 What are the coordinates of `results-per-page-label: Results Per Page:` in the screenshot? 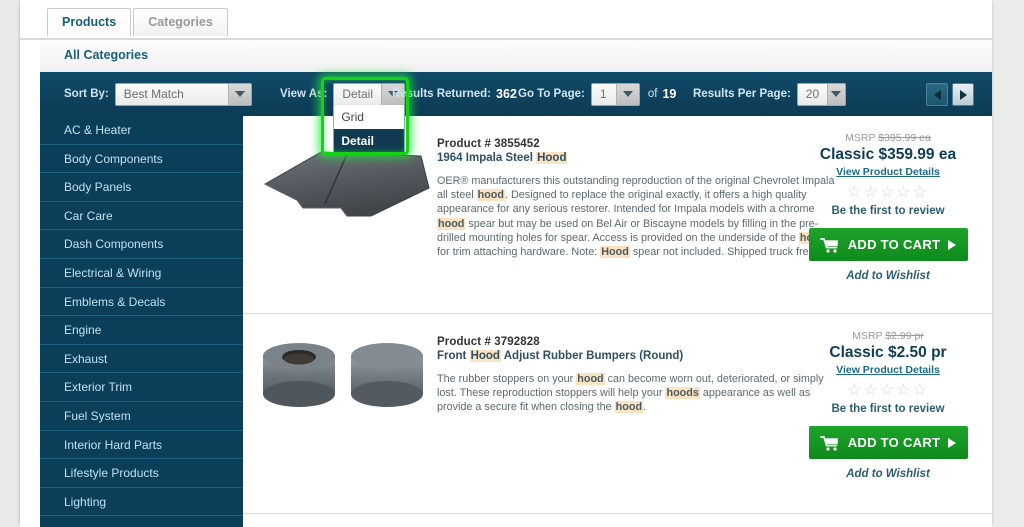 It's located at (742, 94).